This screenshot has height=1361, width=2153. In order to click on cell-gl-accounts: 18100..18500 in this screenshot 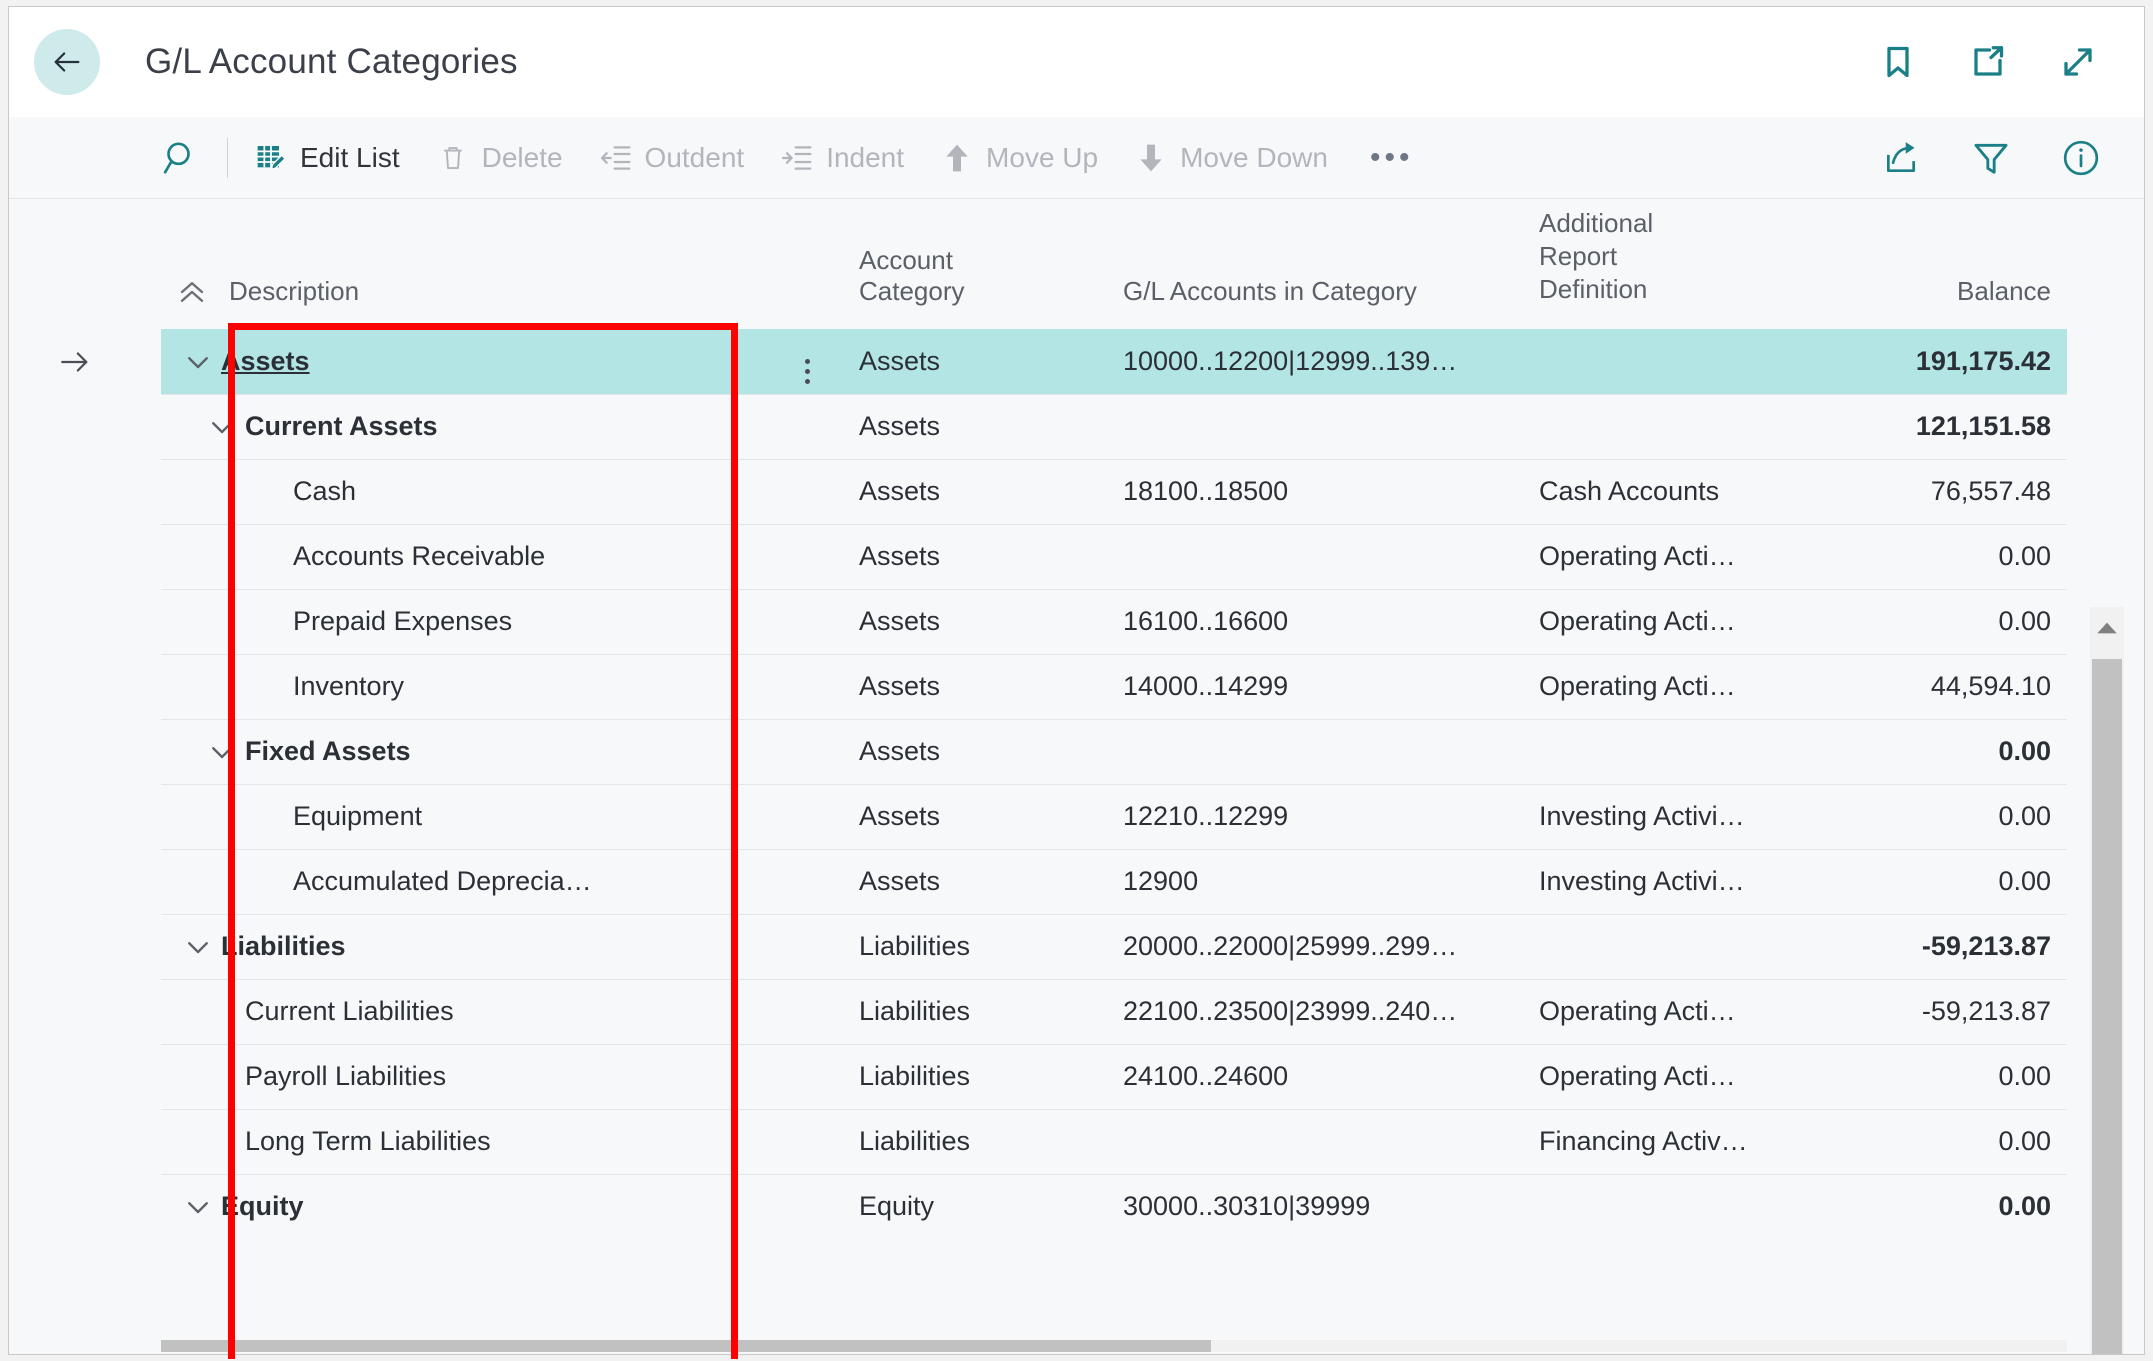, I will do `click(1319, 491)`.